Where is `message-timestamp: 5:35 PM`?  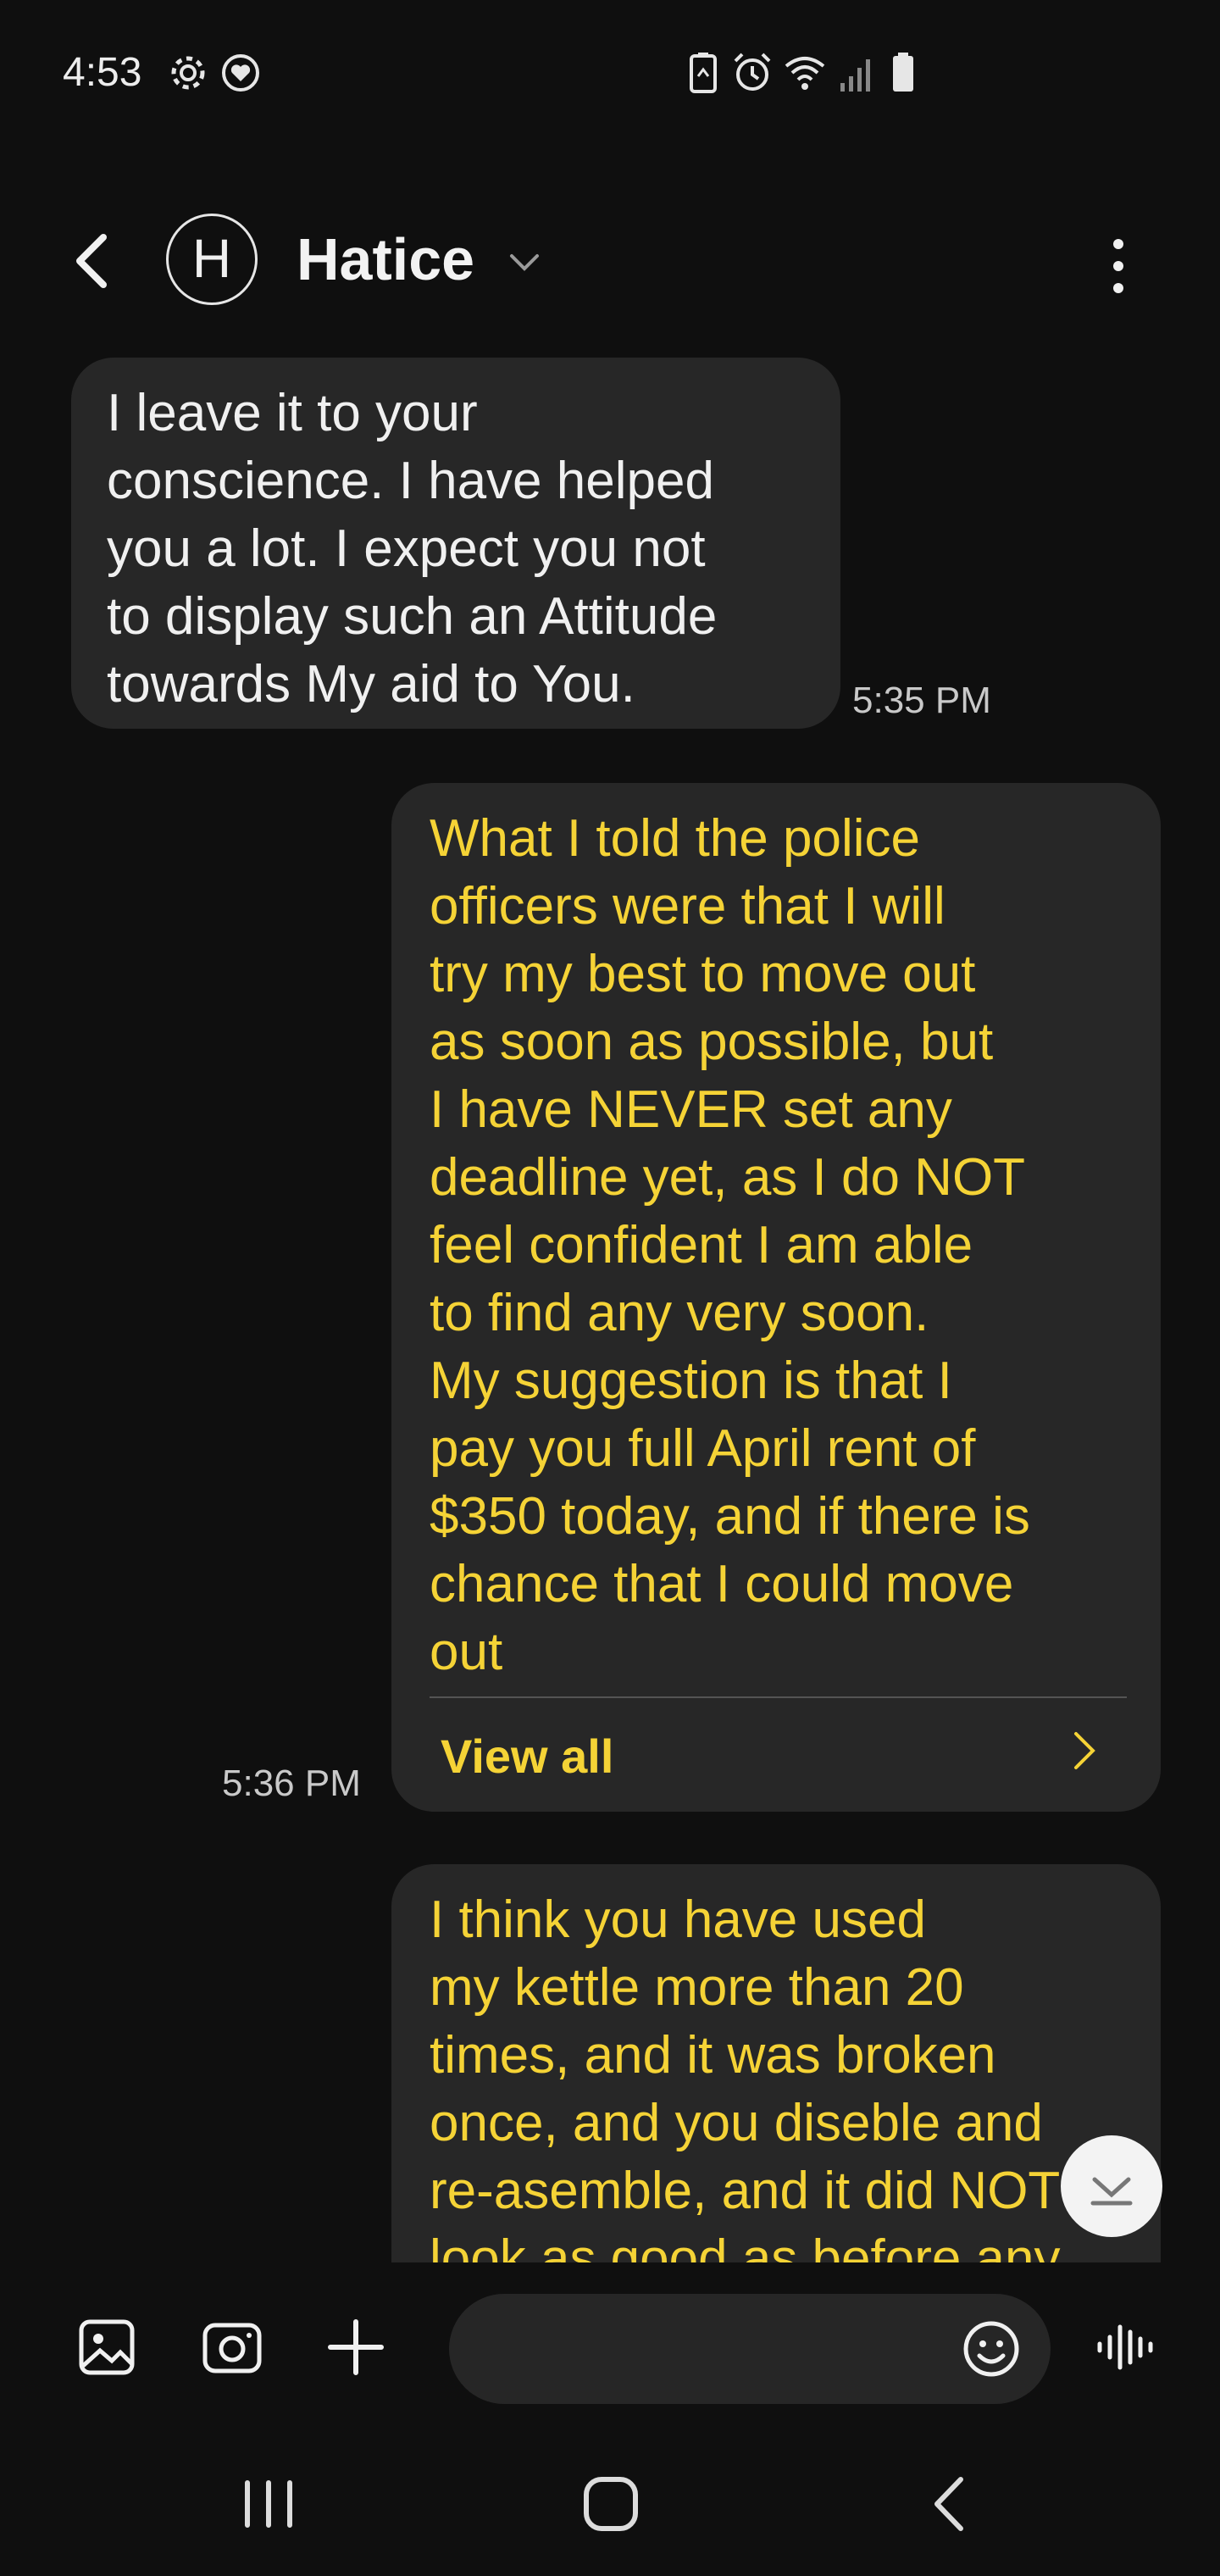
message-timestamp: 5:35 PM is located at coordinates (921, 700).